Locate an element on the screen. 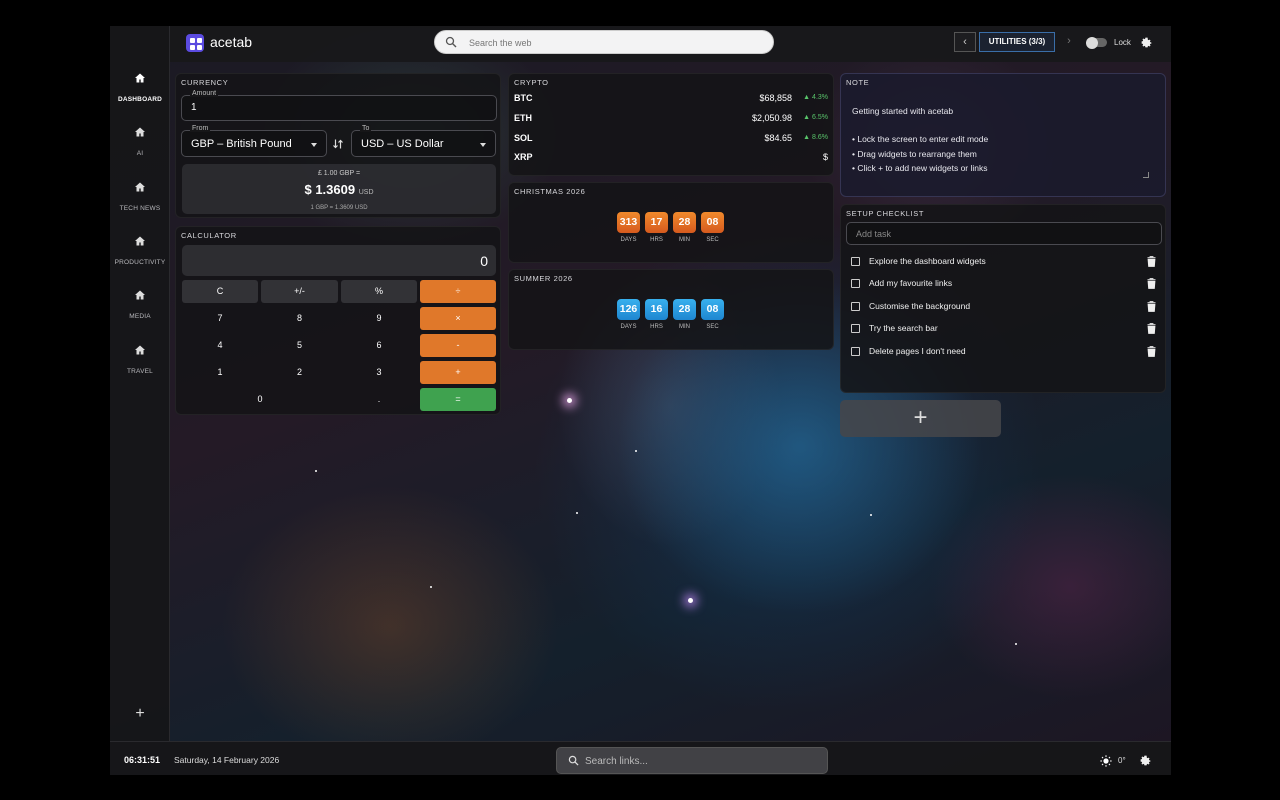  widget-title: SUMMER 2026 is located at coordinates (543, 278).